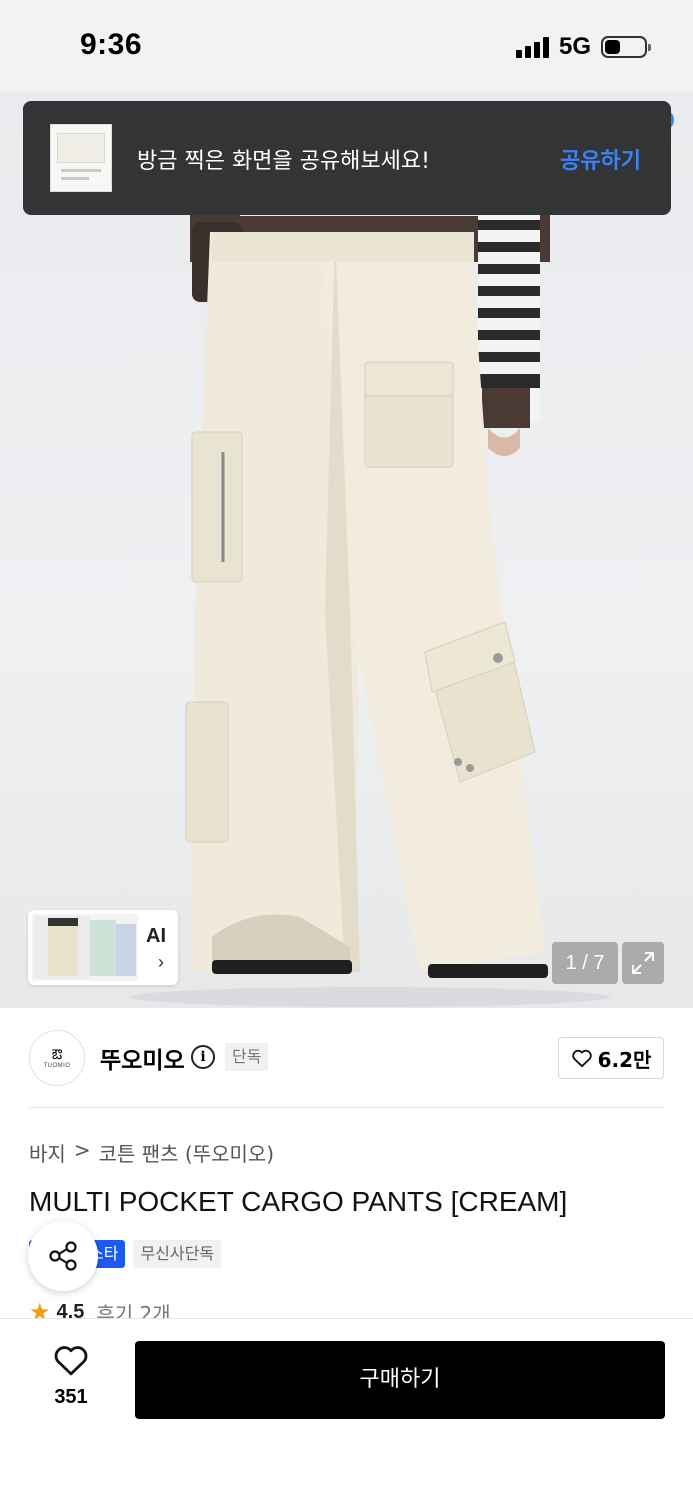  I want to click on ai-recommend-chip: AI ›, so click(103, 947).